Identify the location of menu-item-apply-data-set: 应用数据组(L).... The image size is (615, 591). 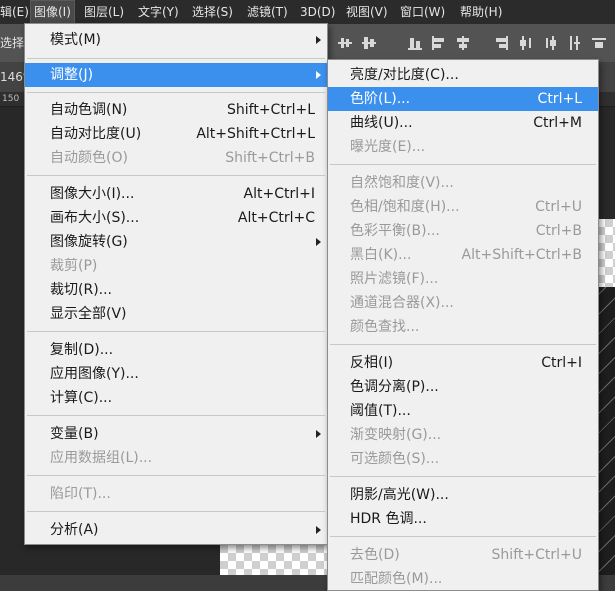
(101, 458).